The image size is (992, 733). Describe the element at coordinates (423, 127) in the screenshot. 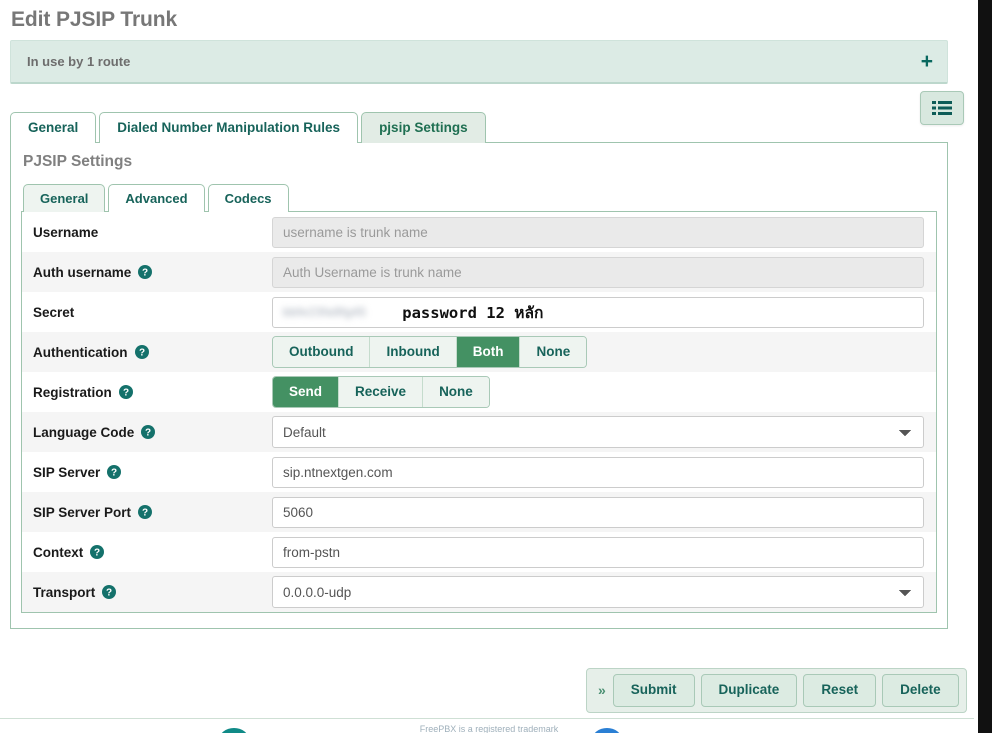

I see `tab-pjsip-settings: pjsip Settings` at that location.